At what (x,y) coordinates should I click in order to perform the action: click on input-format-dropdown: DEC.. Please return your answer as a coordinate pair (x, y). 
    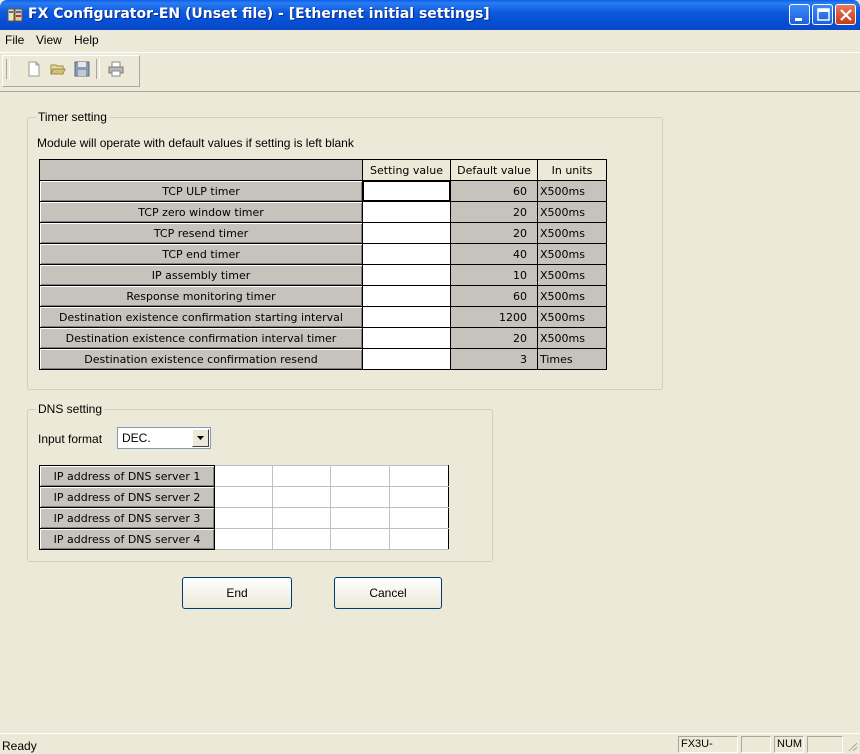
    Looking at the image, I should click on (164, 438).